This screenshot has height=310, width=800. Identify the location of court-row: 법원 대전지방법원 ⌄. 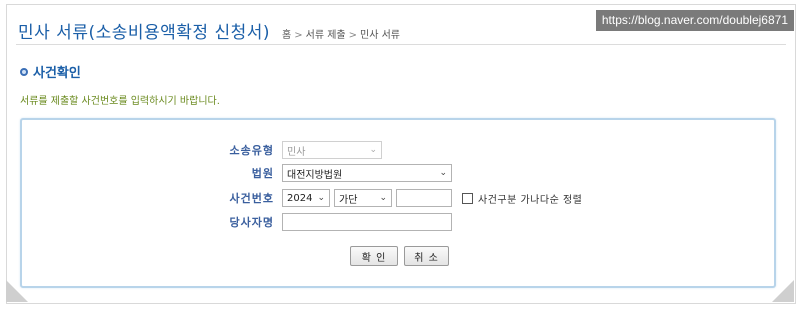
(335, 173).